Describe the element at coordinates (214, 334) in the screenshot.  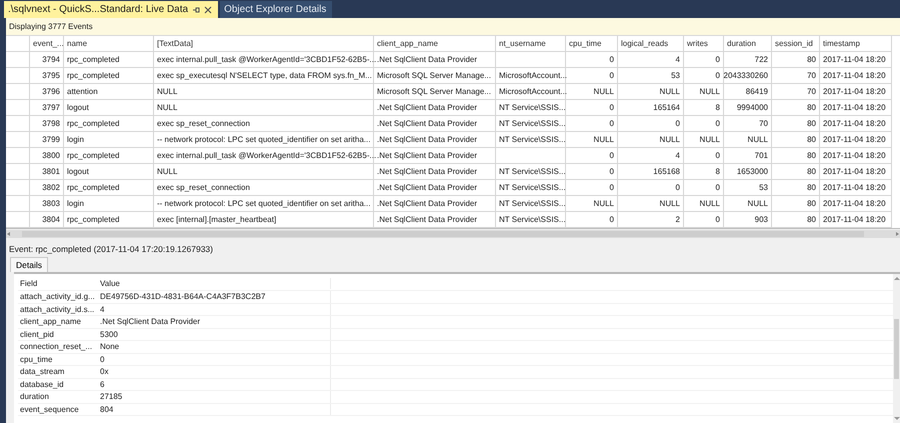
I see `field-value: 5300` at that location.